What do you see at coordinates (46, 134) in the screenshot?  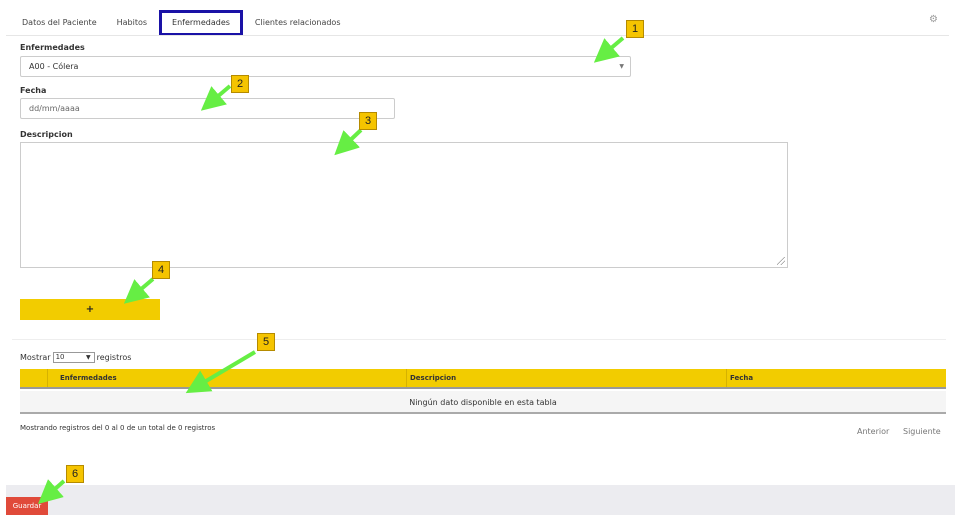 I see `descripcion-label: Descripcion` at bounding box center [46, 134].